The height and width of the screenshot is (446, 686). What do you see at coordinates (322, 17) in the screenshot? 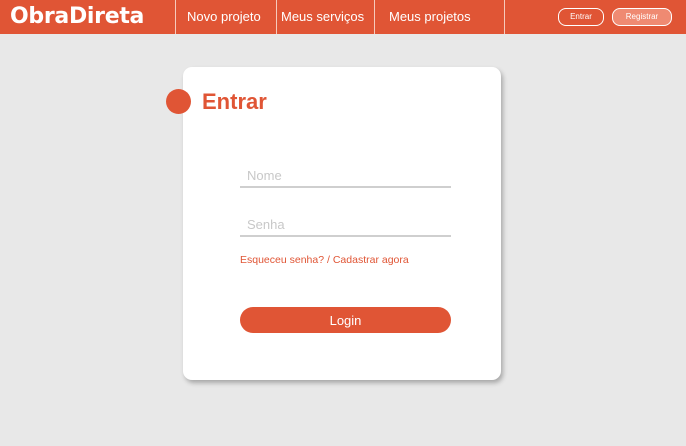
I see `nav-link-meus-servicos: Meus serviços` at bounding box center [322, 17].